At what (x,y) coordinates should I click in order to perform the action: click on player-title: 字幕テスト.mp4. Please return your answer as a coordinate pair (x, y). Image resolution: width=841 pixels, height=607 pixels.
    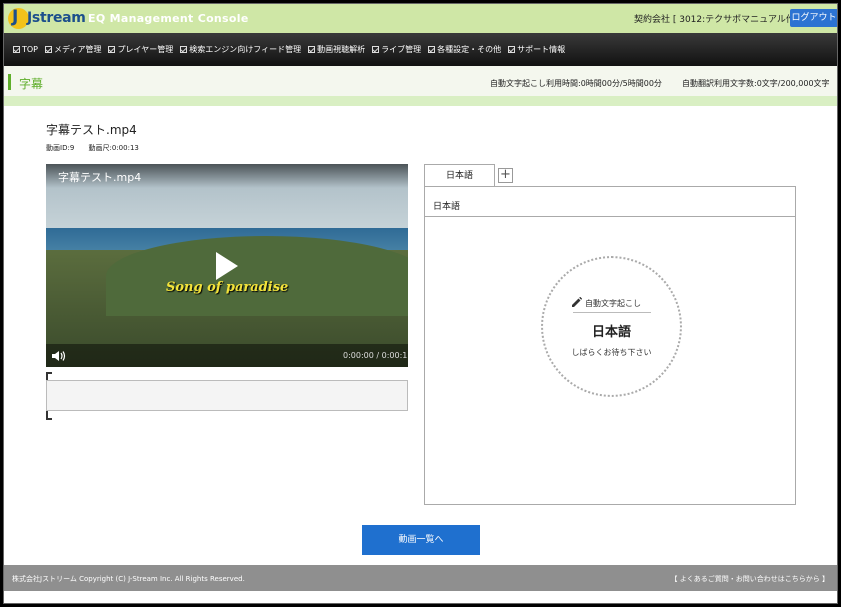
    Looking at the image, I should click on (100, 177).